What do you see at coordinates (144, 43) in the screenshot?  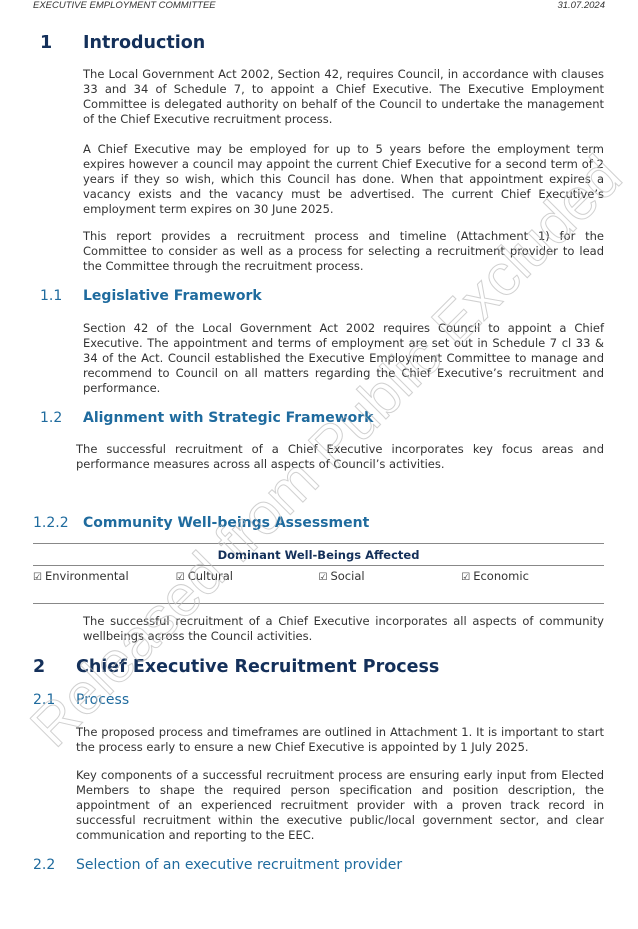 I see `section-title: Introduction` at bounding box center [144, 43].